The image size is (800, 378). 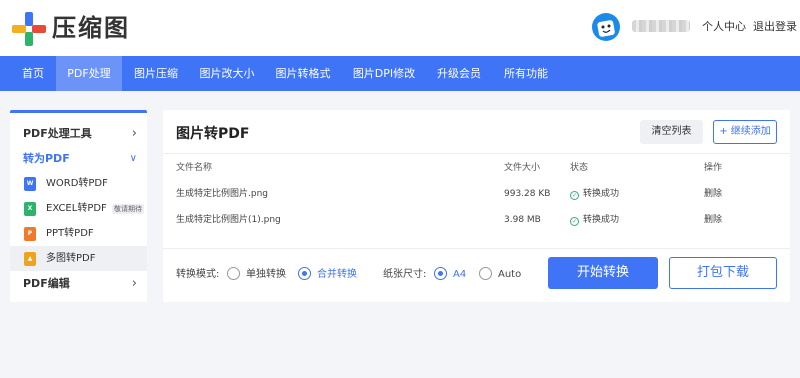 I want to click on mode-merge-radio, so click(x=304, y=273).